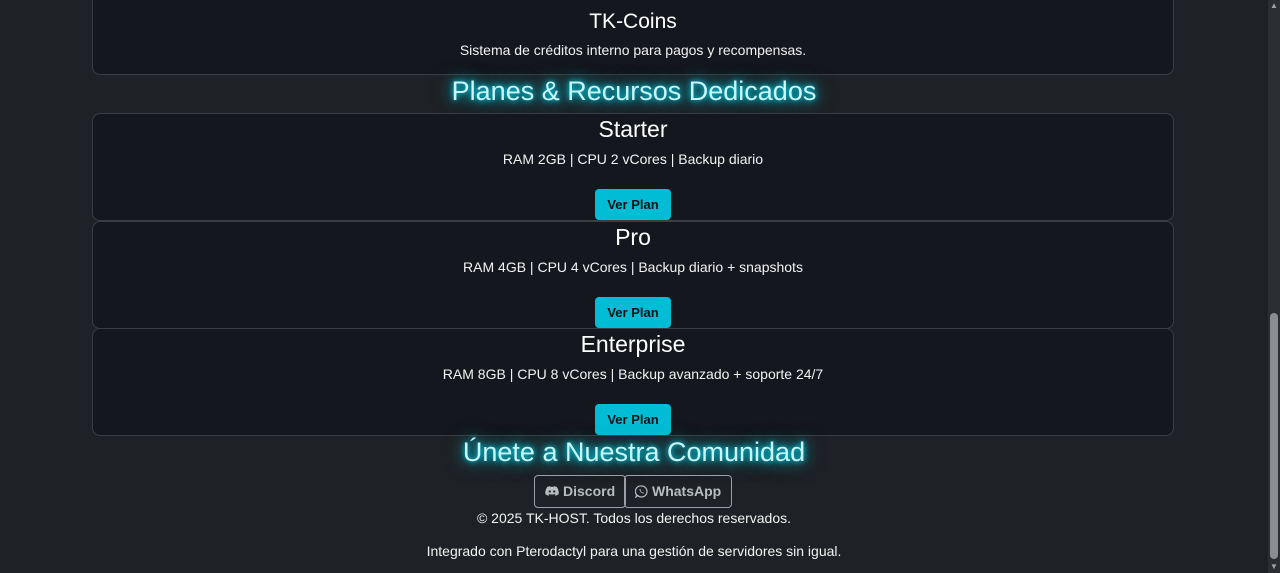 Image resolution: width=1280 pixels, height=573 pixels. I want to click on plans-section-title: Planes & Recursos Dedicados, so click(634, 91).